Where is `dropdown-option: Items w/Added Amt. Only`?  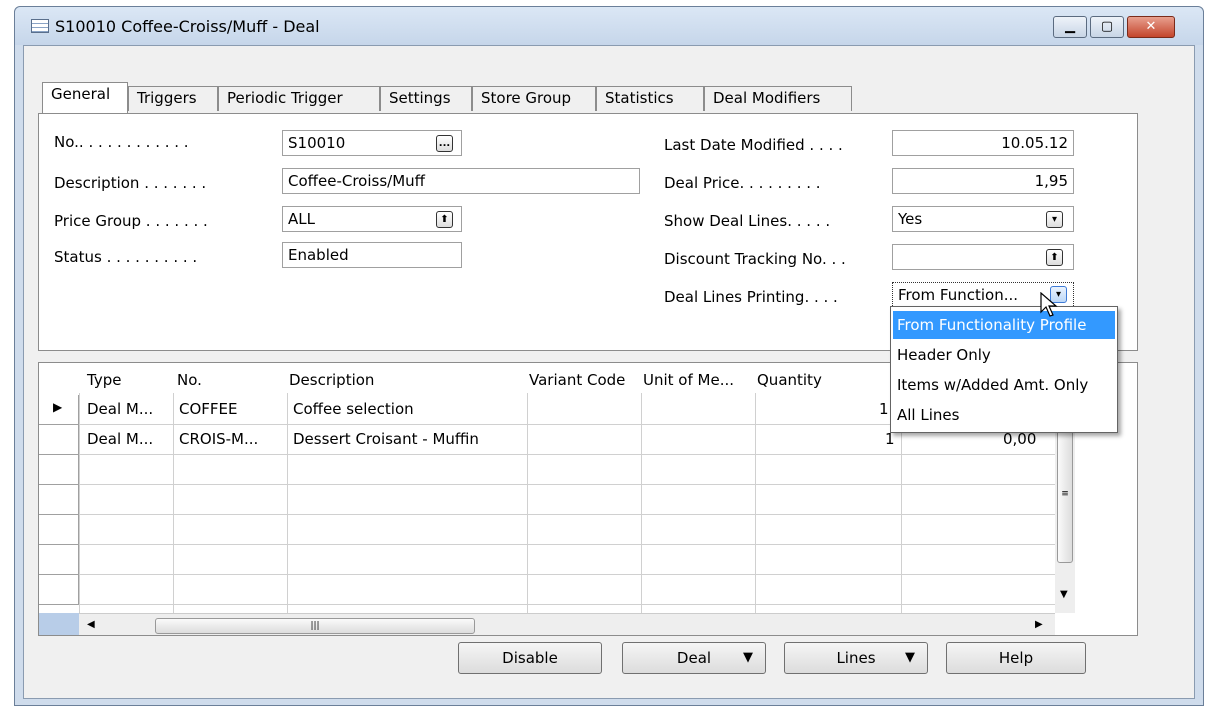 dropdown-option: Items w/Added Amt. Only is located at coordinates (1004, 385).